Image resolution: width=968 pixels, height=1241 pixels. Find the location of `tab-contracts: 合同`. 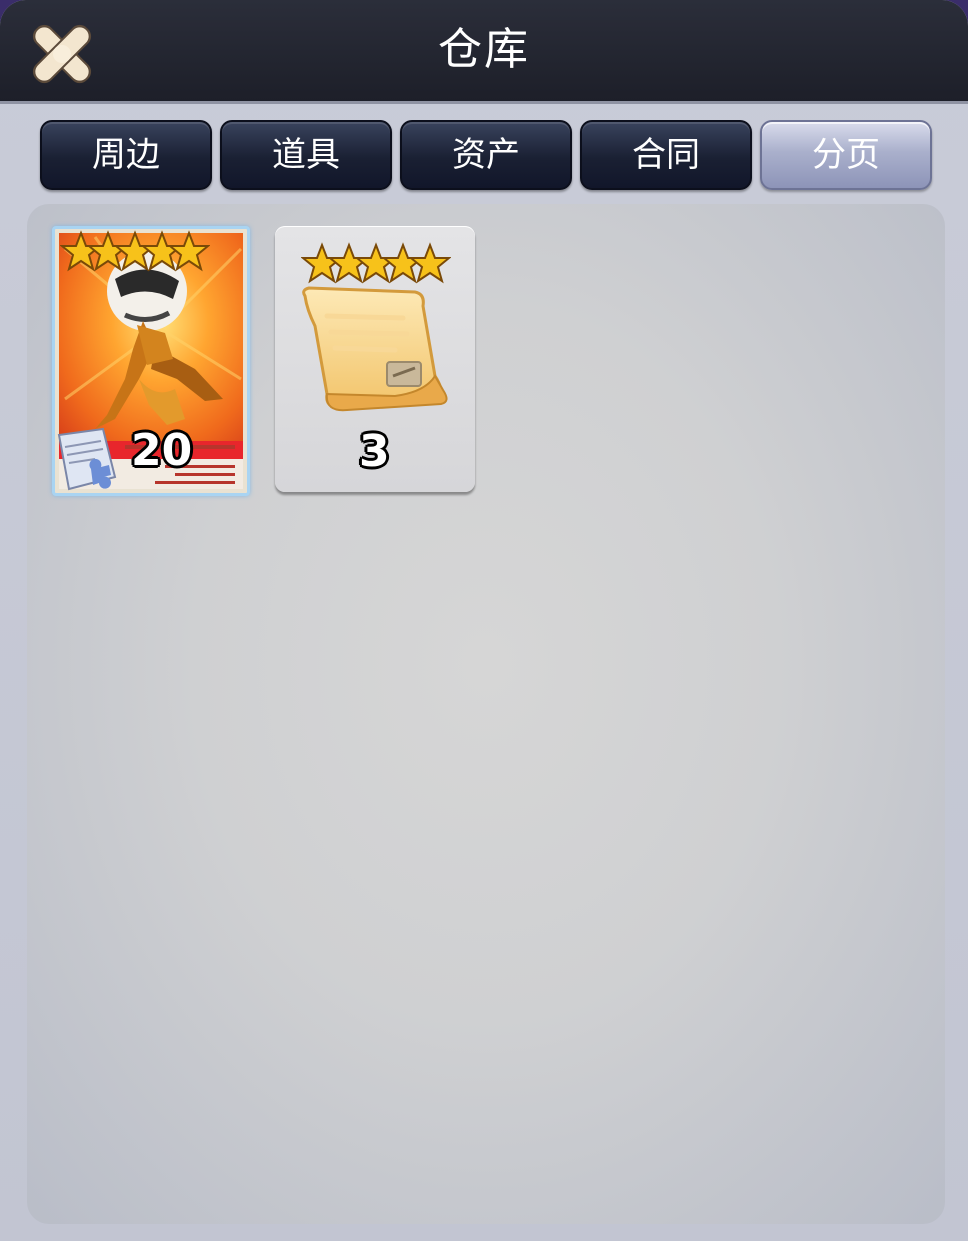

tab-contracts: 合同 is located at coordinates (666, 155).